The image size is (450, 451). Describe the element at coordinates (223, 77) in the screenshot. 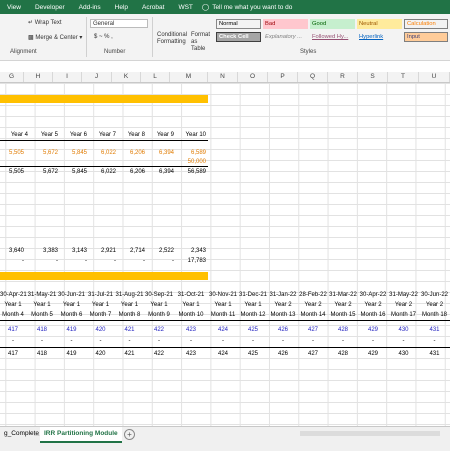

I see `col-header-n: N` at that location.